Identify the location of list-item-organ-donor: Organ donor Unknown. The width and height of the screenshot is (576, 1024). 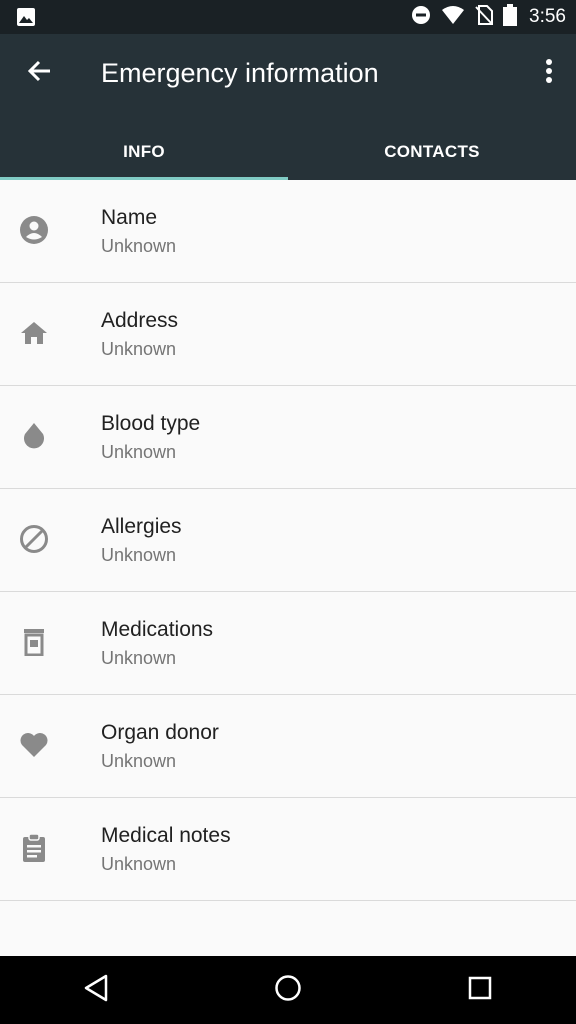
(288, 746).